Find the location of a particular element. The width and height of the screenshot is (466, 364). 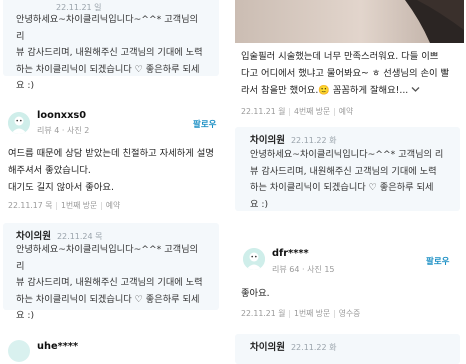

reviewer-nickname: dfr**** is located at coordinates (290, 253).